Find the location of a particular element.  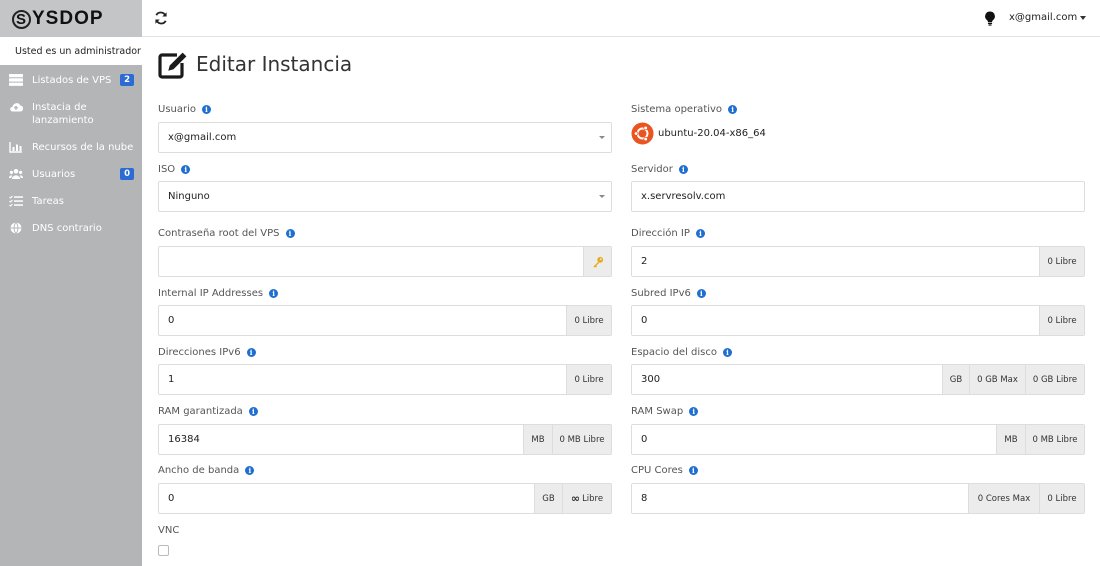

brand-logo: S YSDOP is located at coordinates (71, 18).